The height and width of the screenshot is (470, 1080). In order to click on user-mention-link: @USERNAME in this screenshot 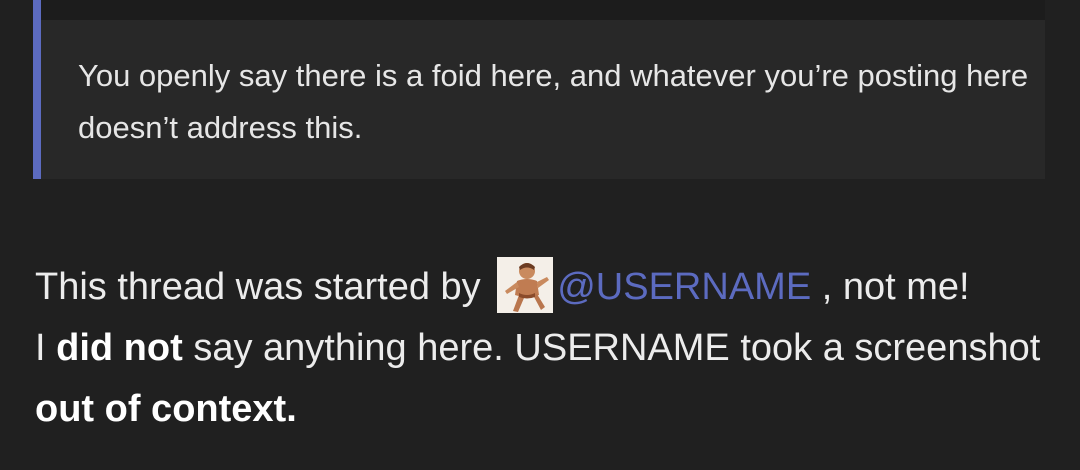, I will do `click(684, 287)`.